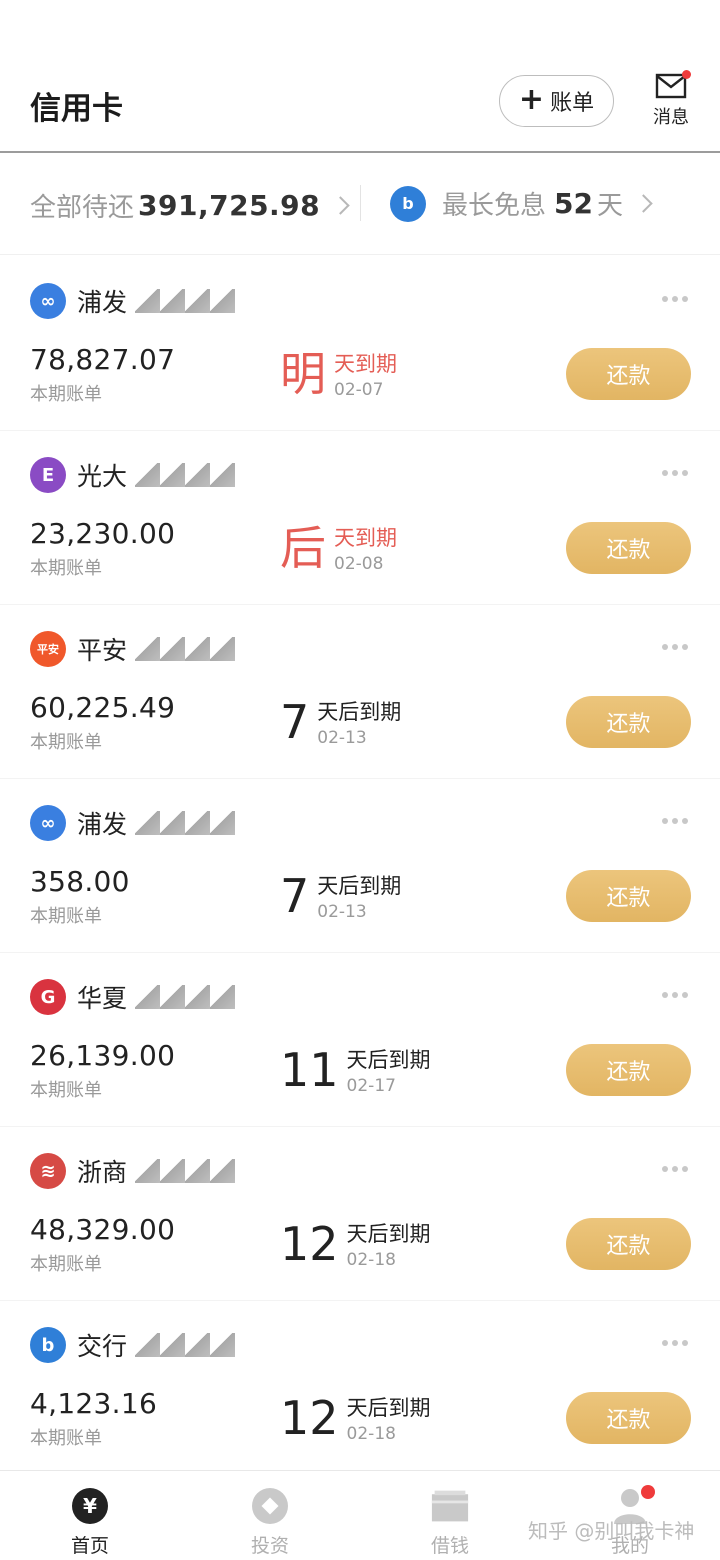 The width and height of the screenshot is (720, 1560). Describe the element at coordinates (360, 1388) in the screenshot. I see `credit-card-item: b 交行 4,123.16 本期账单 12 天后到期 02-18 还款` at that location.